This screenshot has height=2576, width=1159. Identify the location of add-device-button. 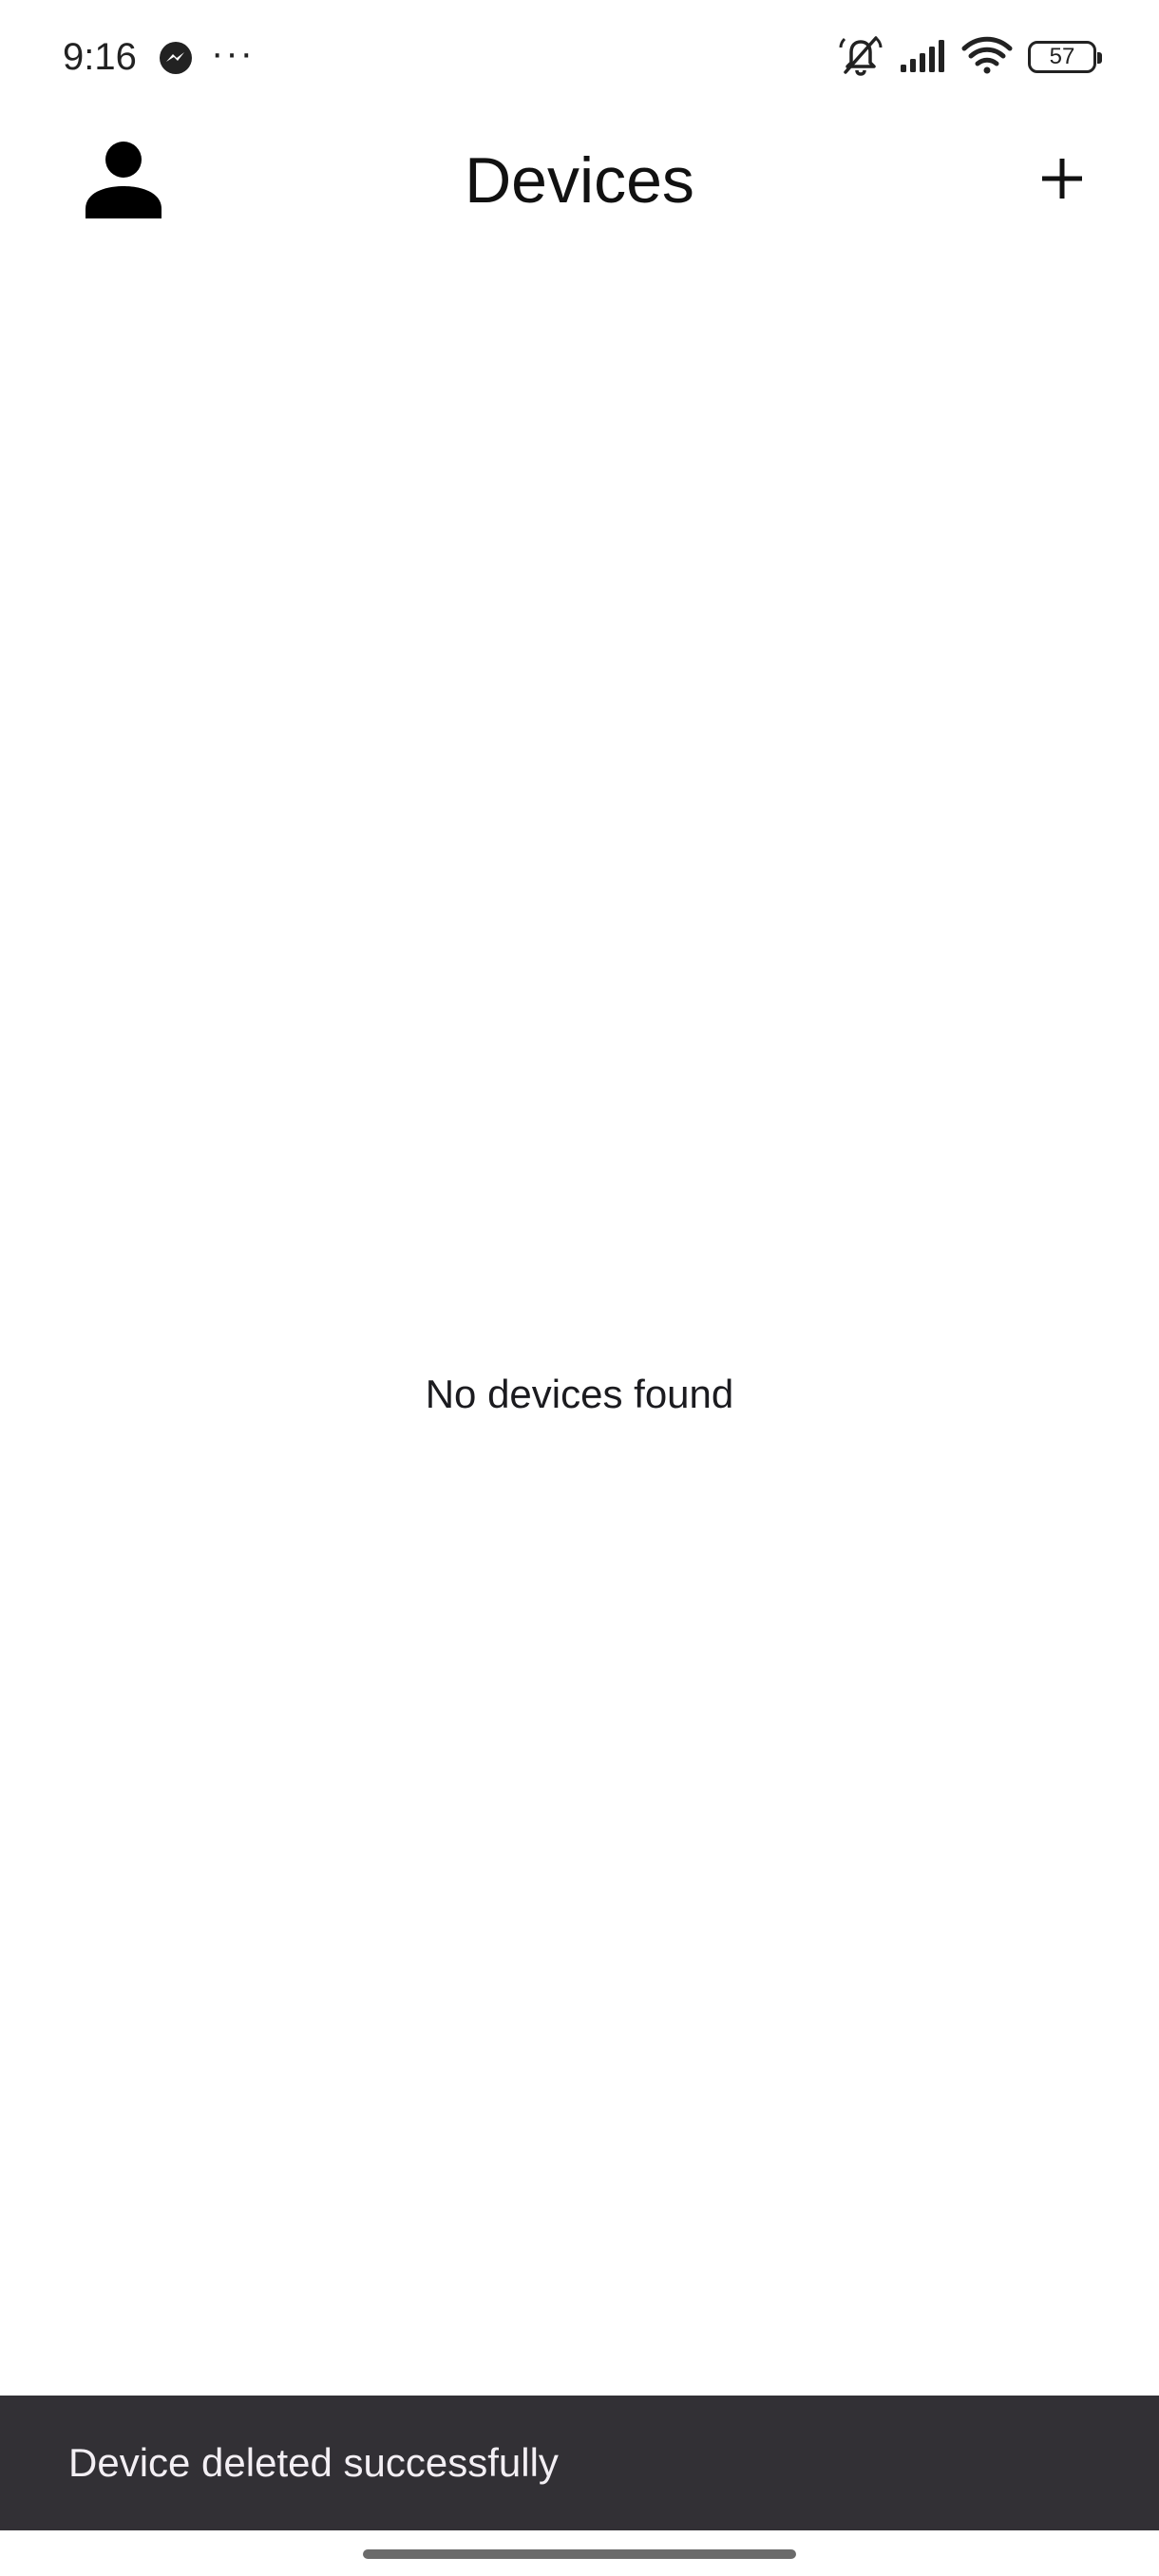
(1062, 180).